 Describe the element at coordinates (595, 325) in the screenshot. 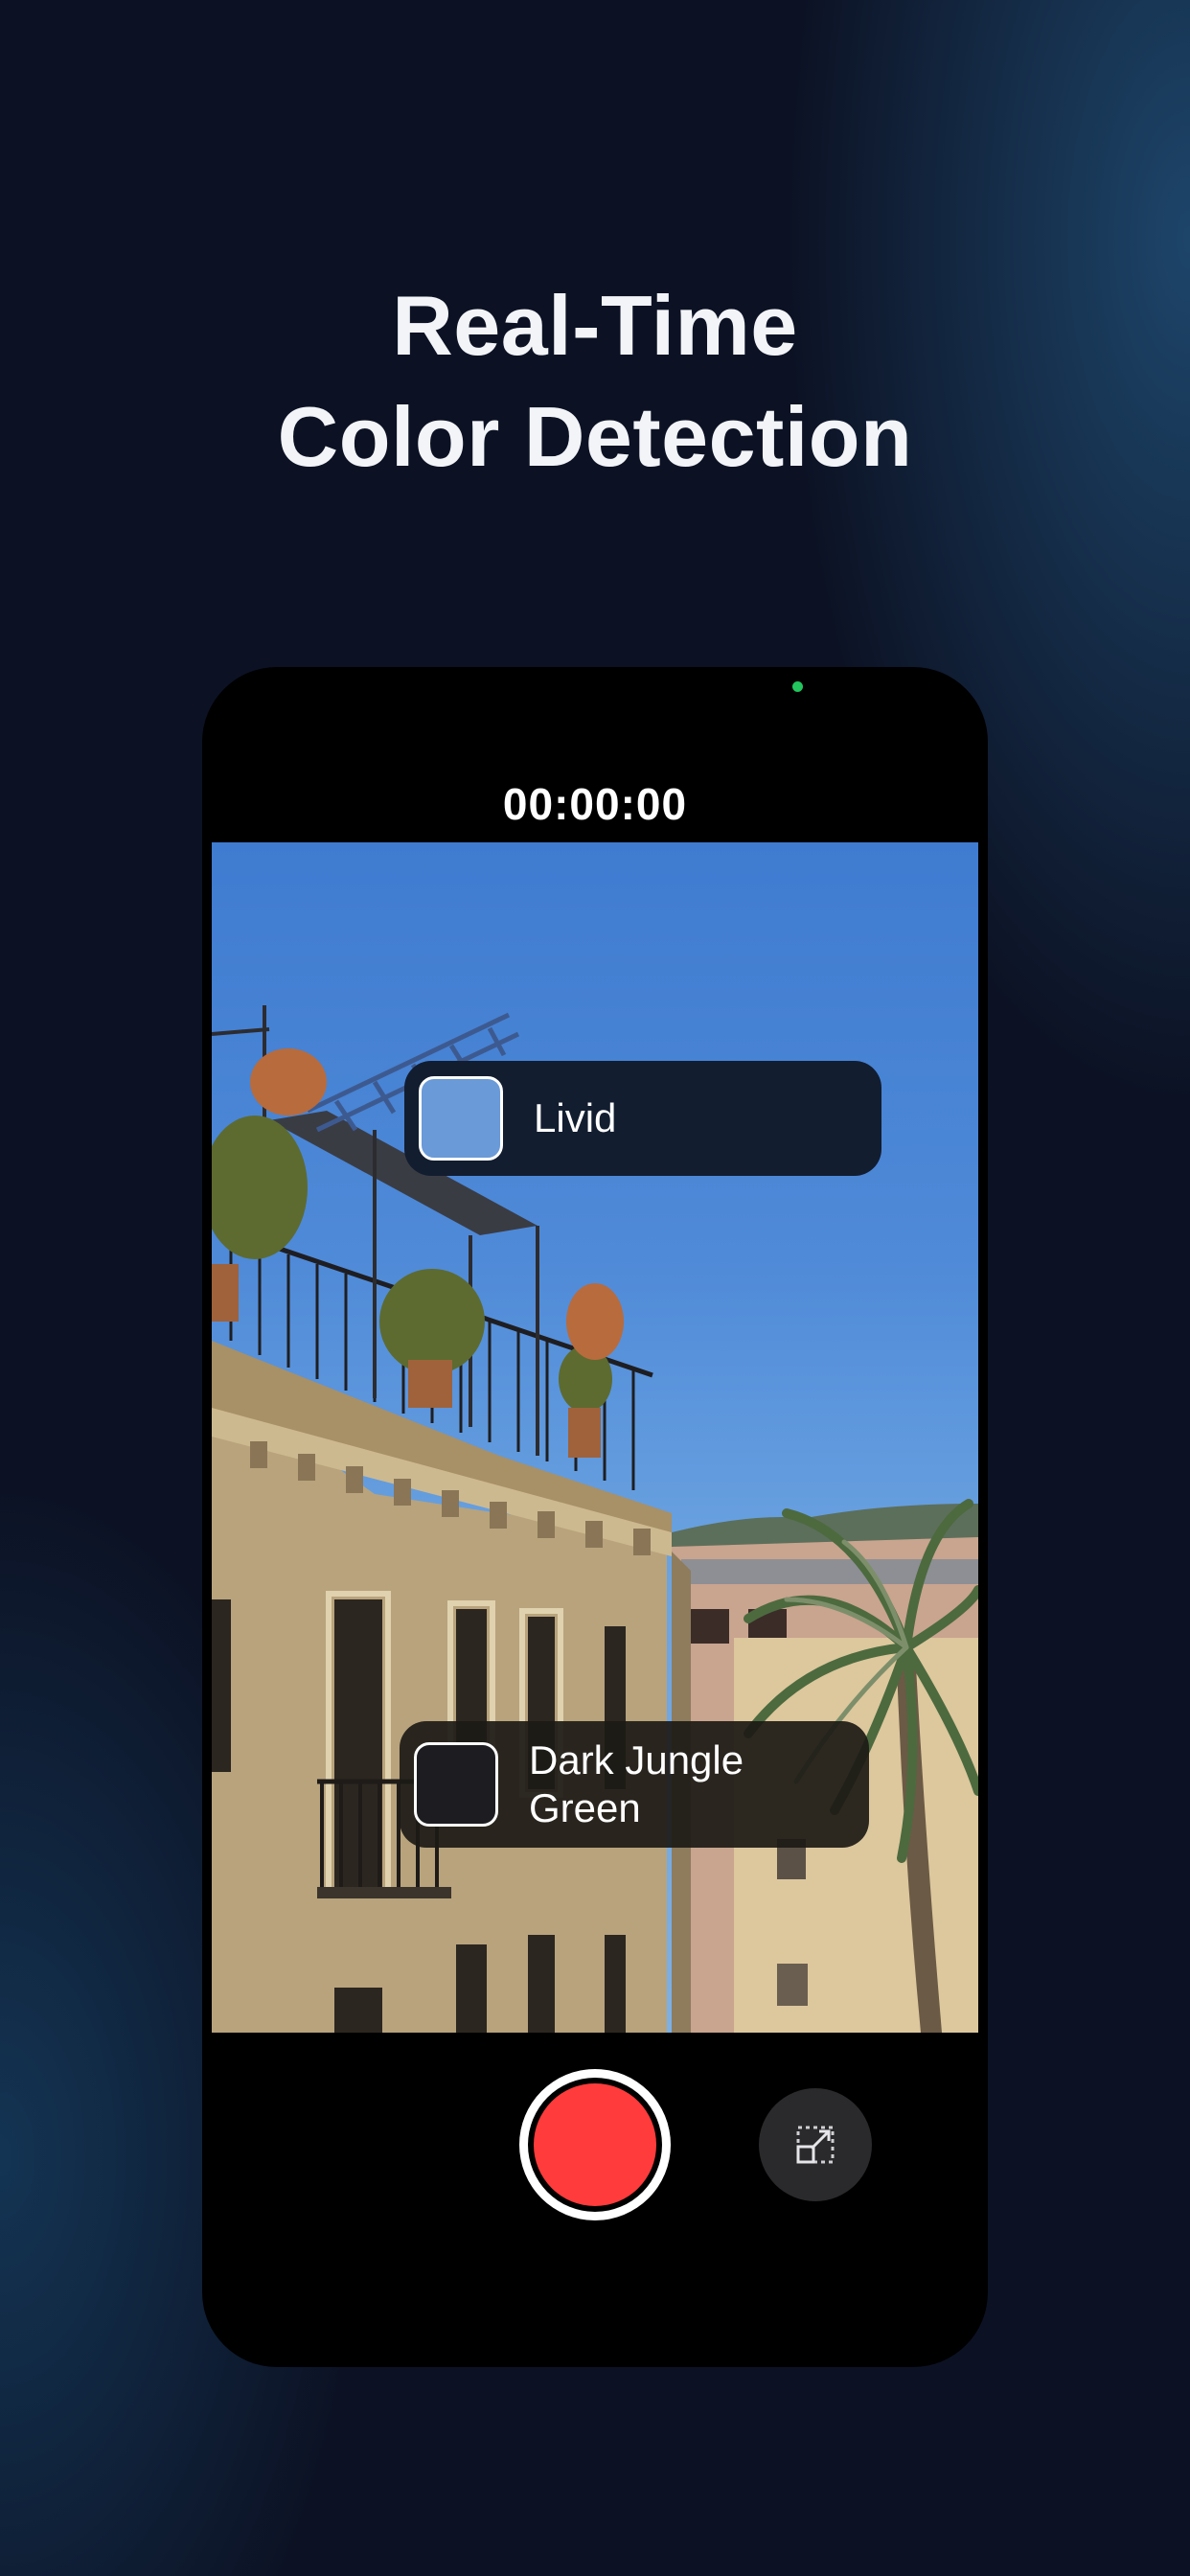

I see `headline-line-1: Real-Time` at that location.